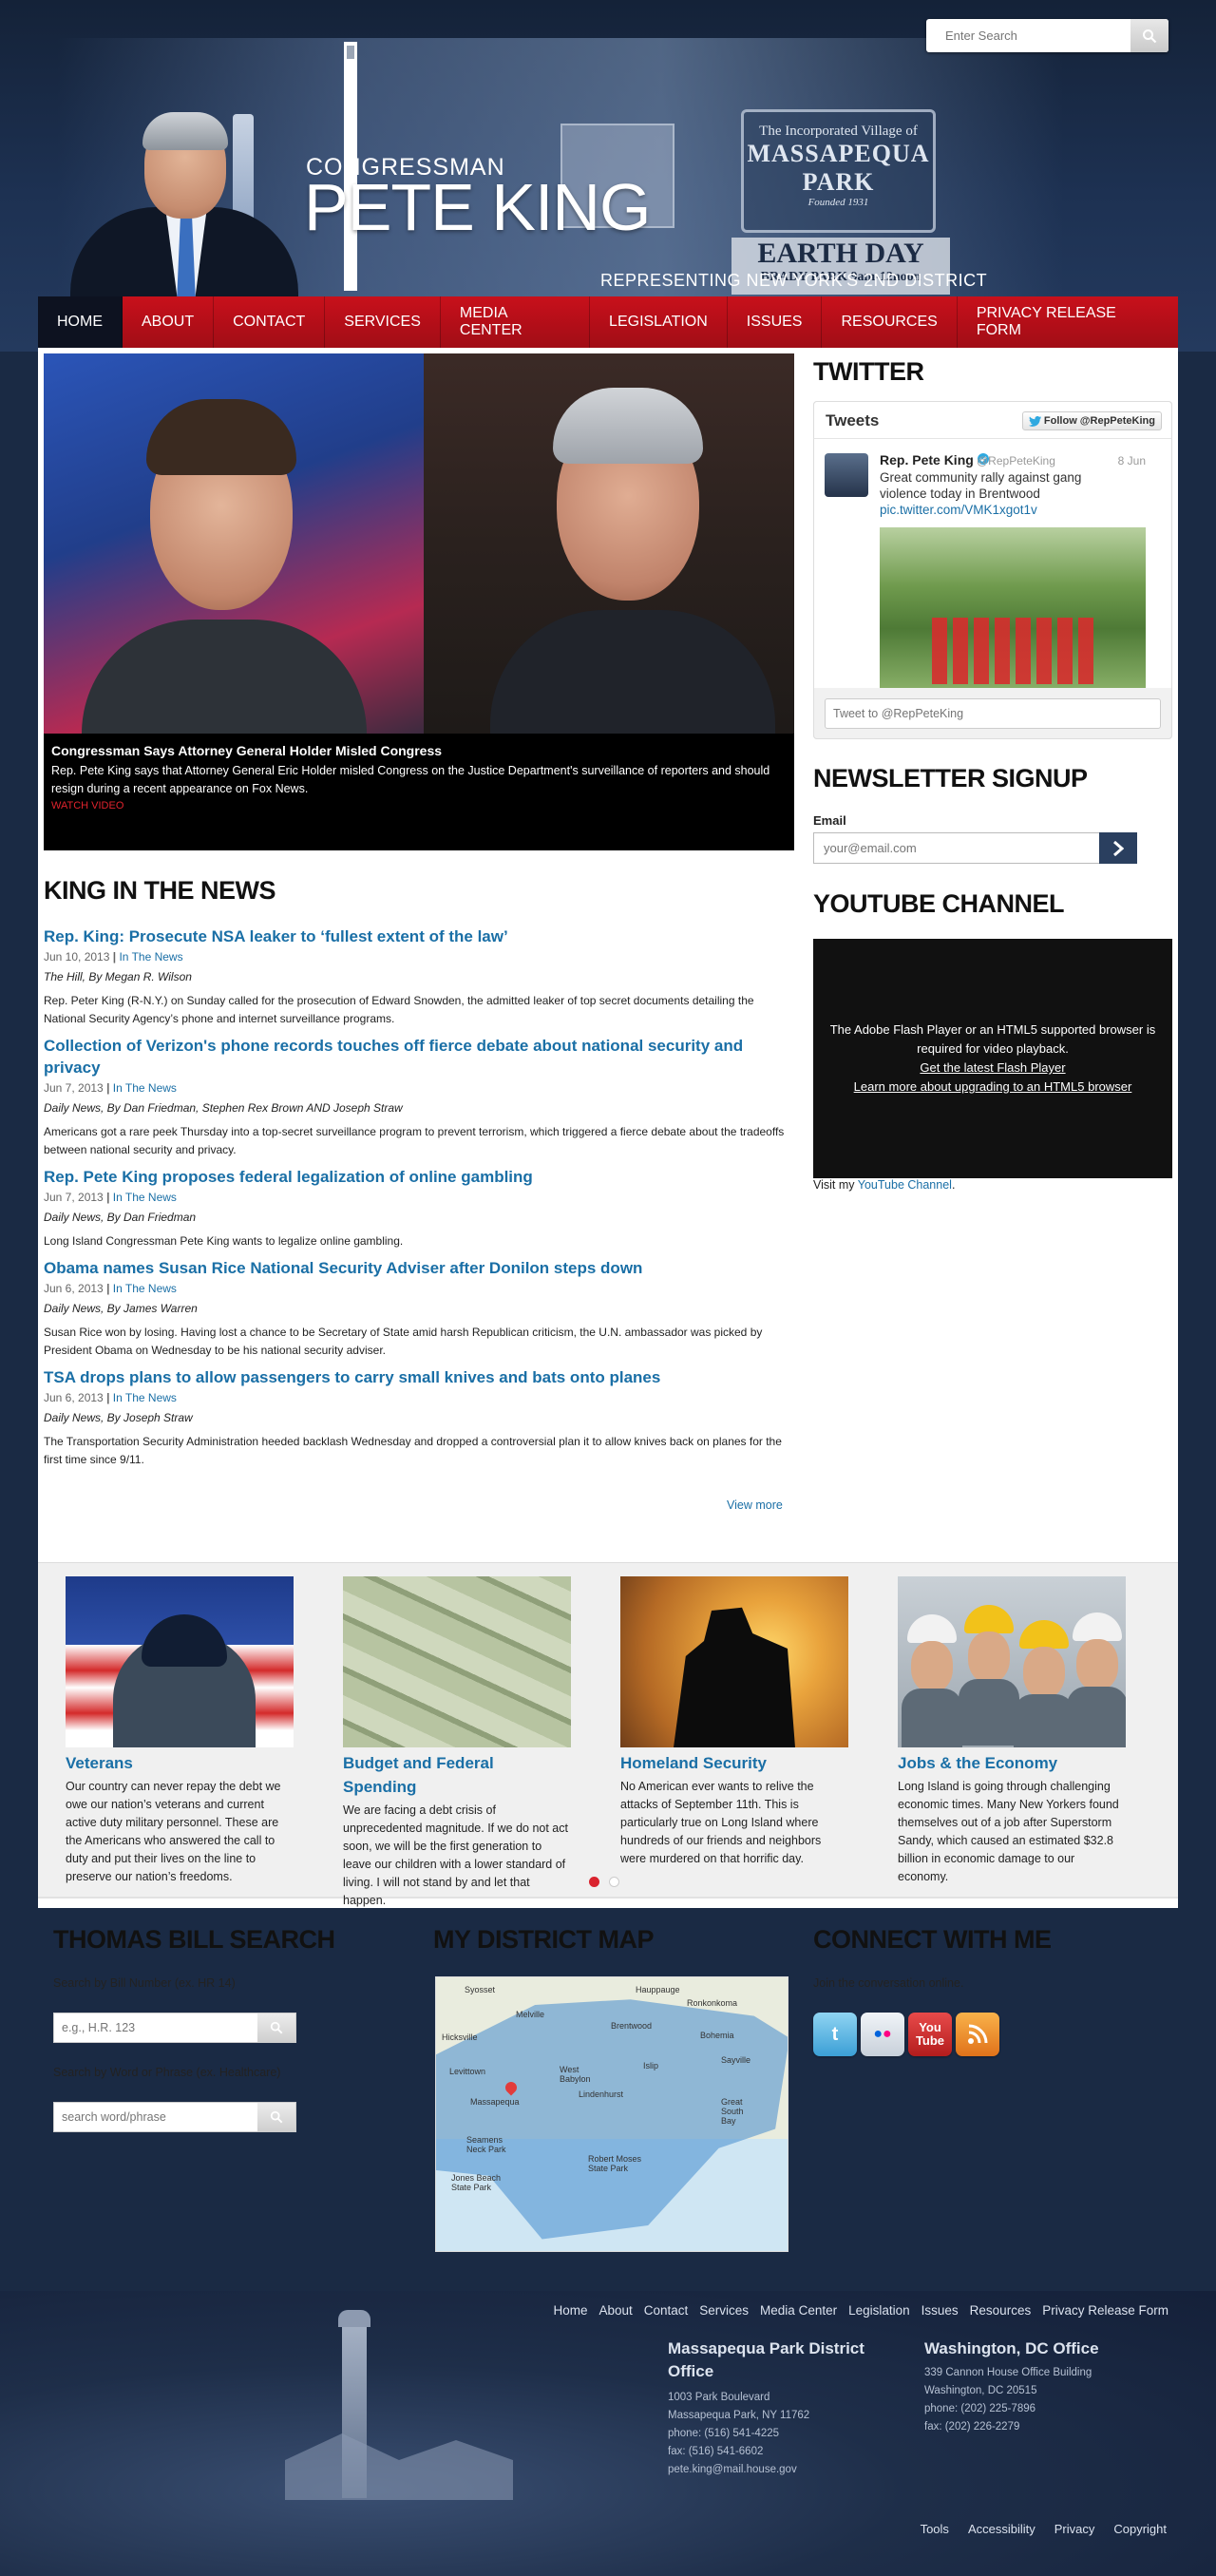  I want to click on flash-player-link: Get the latest Flash Player, so click(992, 1068).